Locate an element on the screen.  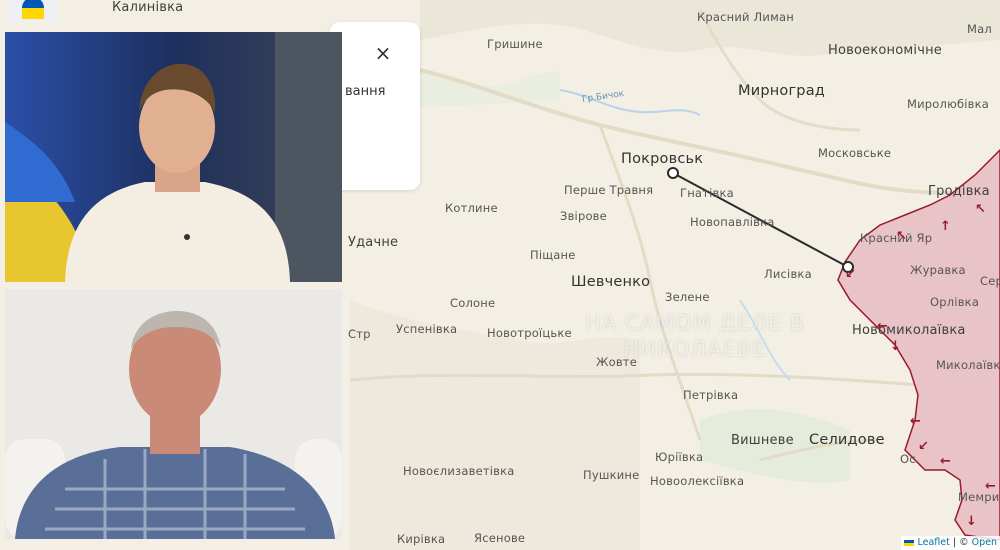
town-label: Красний Лиман is located at coordinates (745, 17).